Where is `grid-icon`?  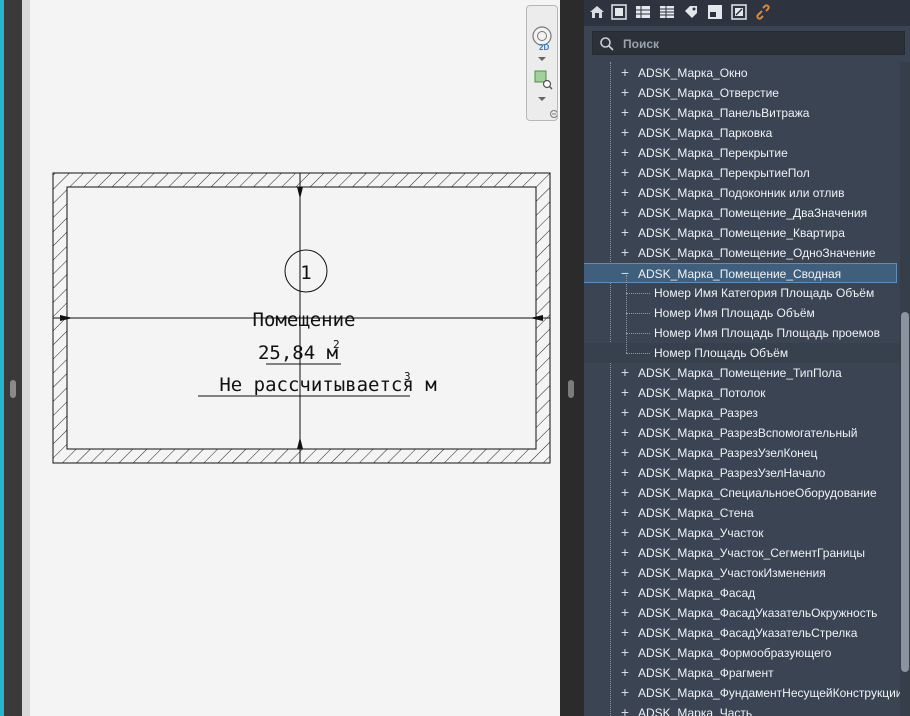
grid-icon is located at coordinates (667, 12).